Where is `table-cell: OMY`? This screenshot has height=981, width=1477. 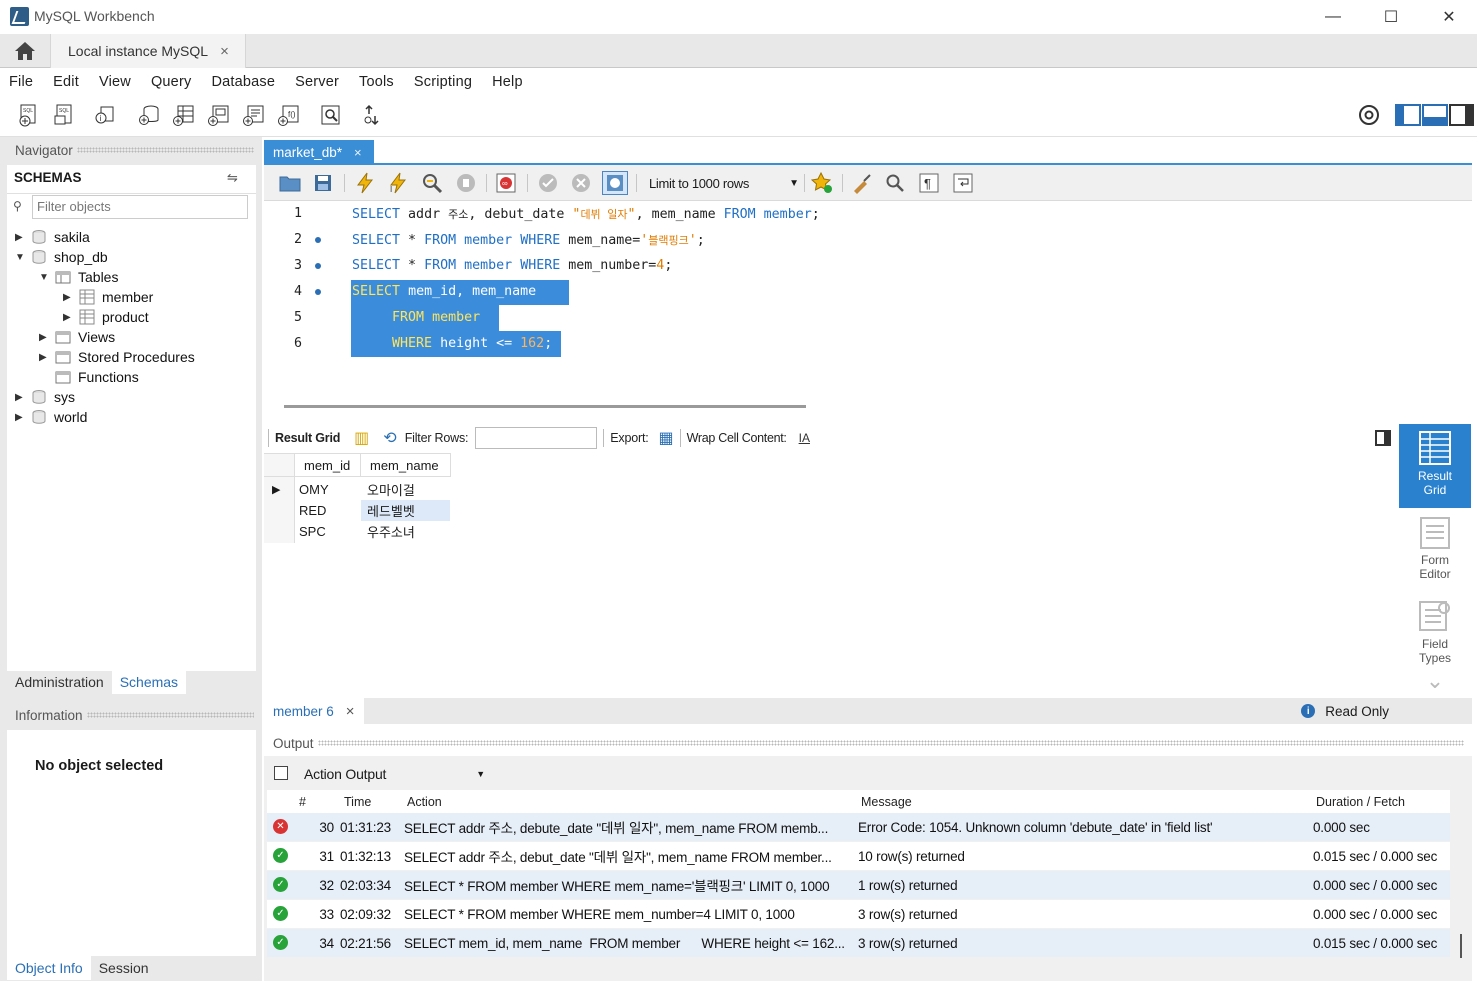
table-cell: OMY is located at coordinates (327, 489).